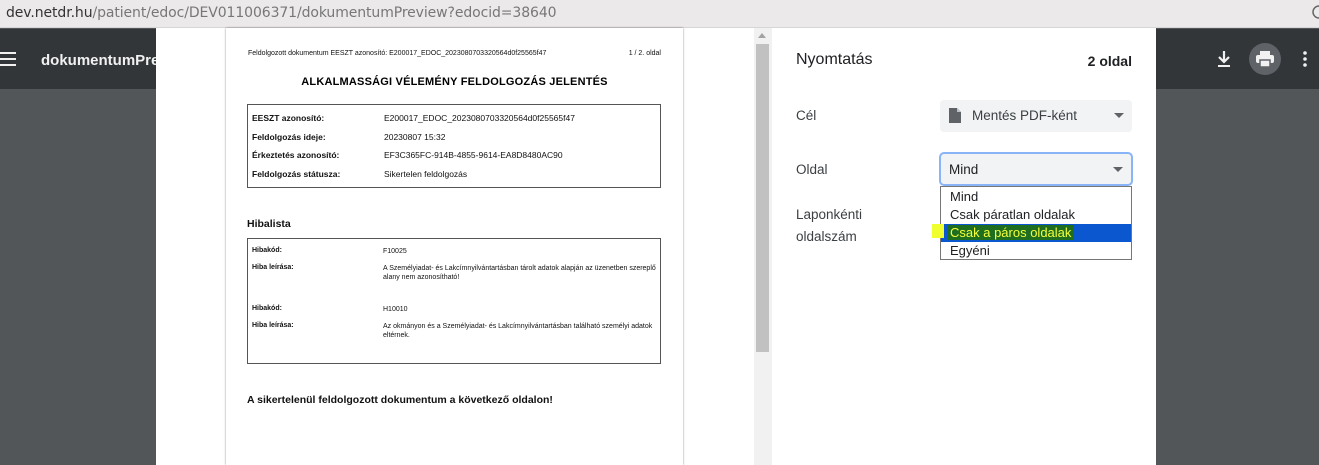 The width and height of the screenshot is (1319, 465). Describe the element at coordinates (812, 169) in the screenshot. I see `pages-label: Oldal` at that location.